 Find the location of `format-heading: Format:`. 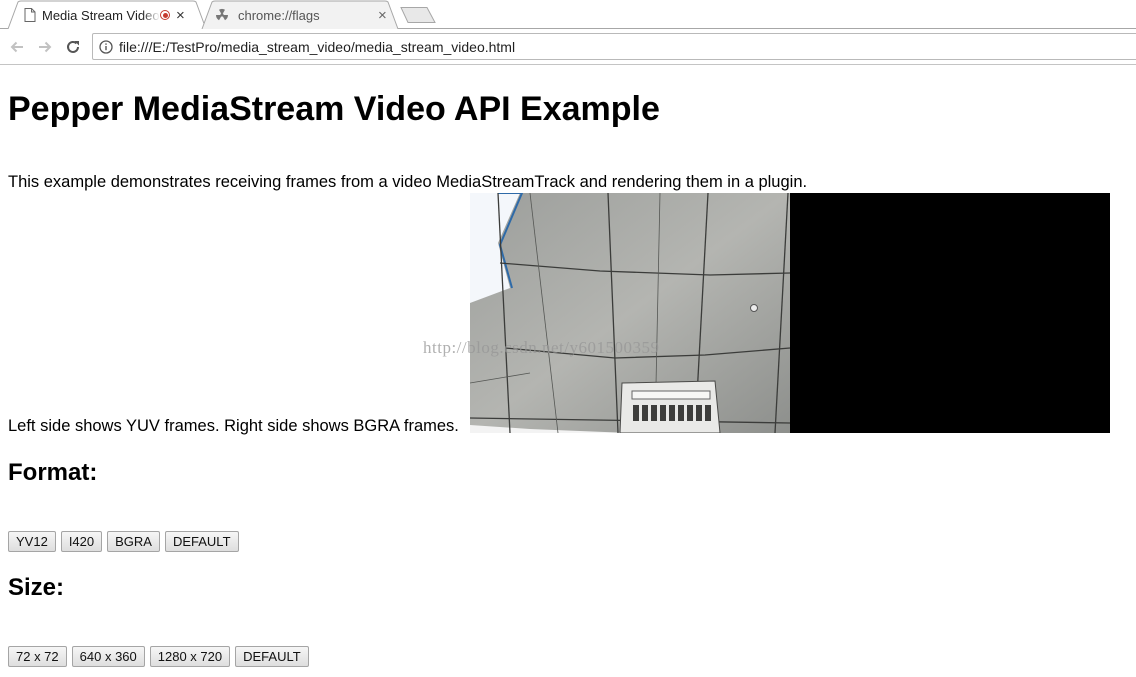

format-heading: Format: is located at coordinates (53, 472).